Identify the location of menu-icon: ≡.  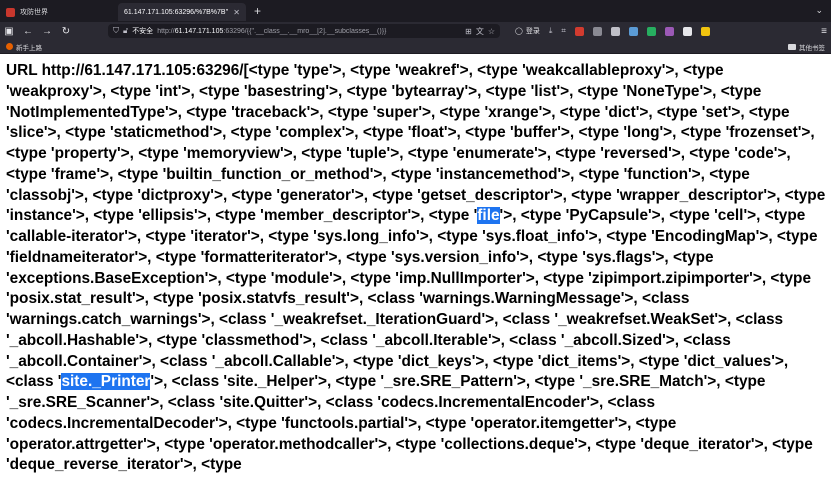
(824, 31).